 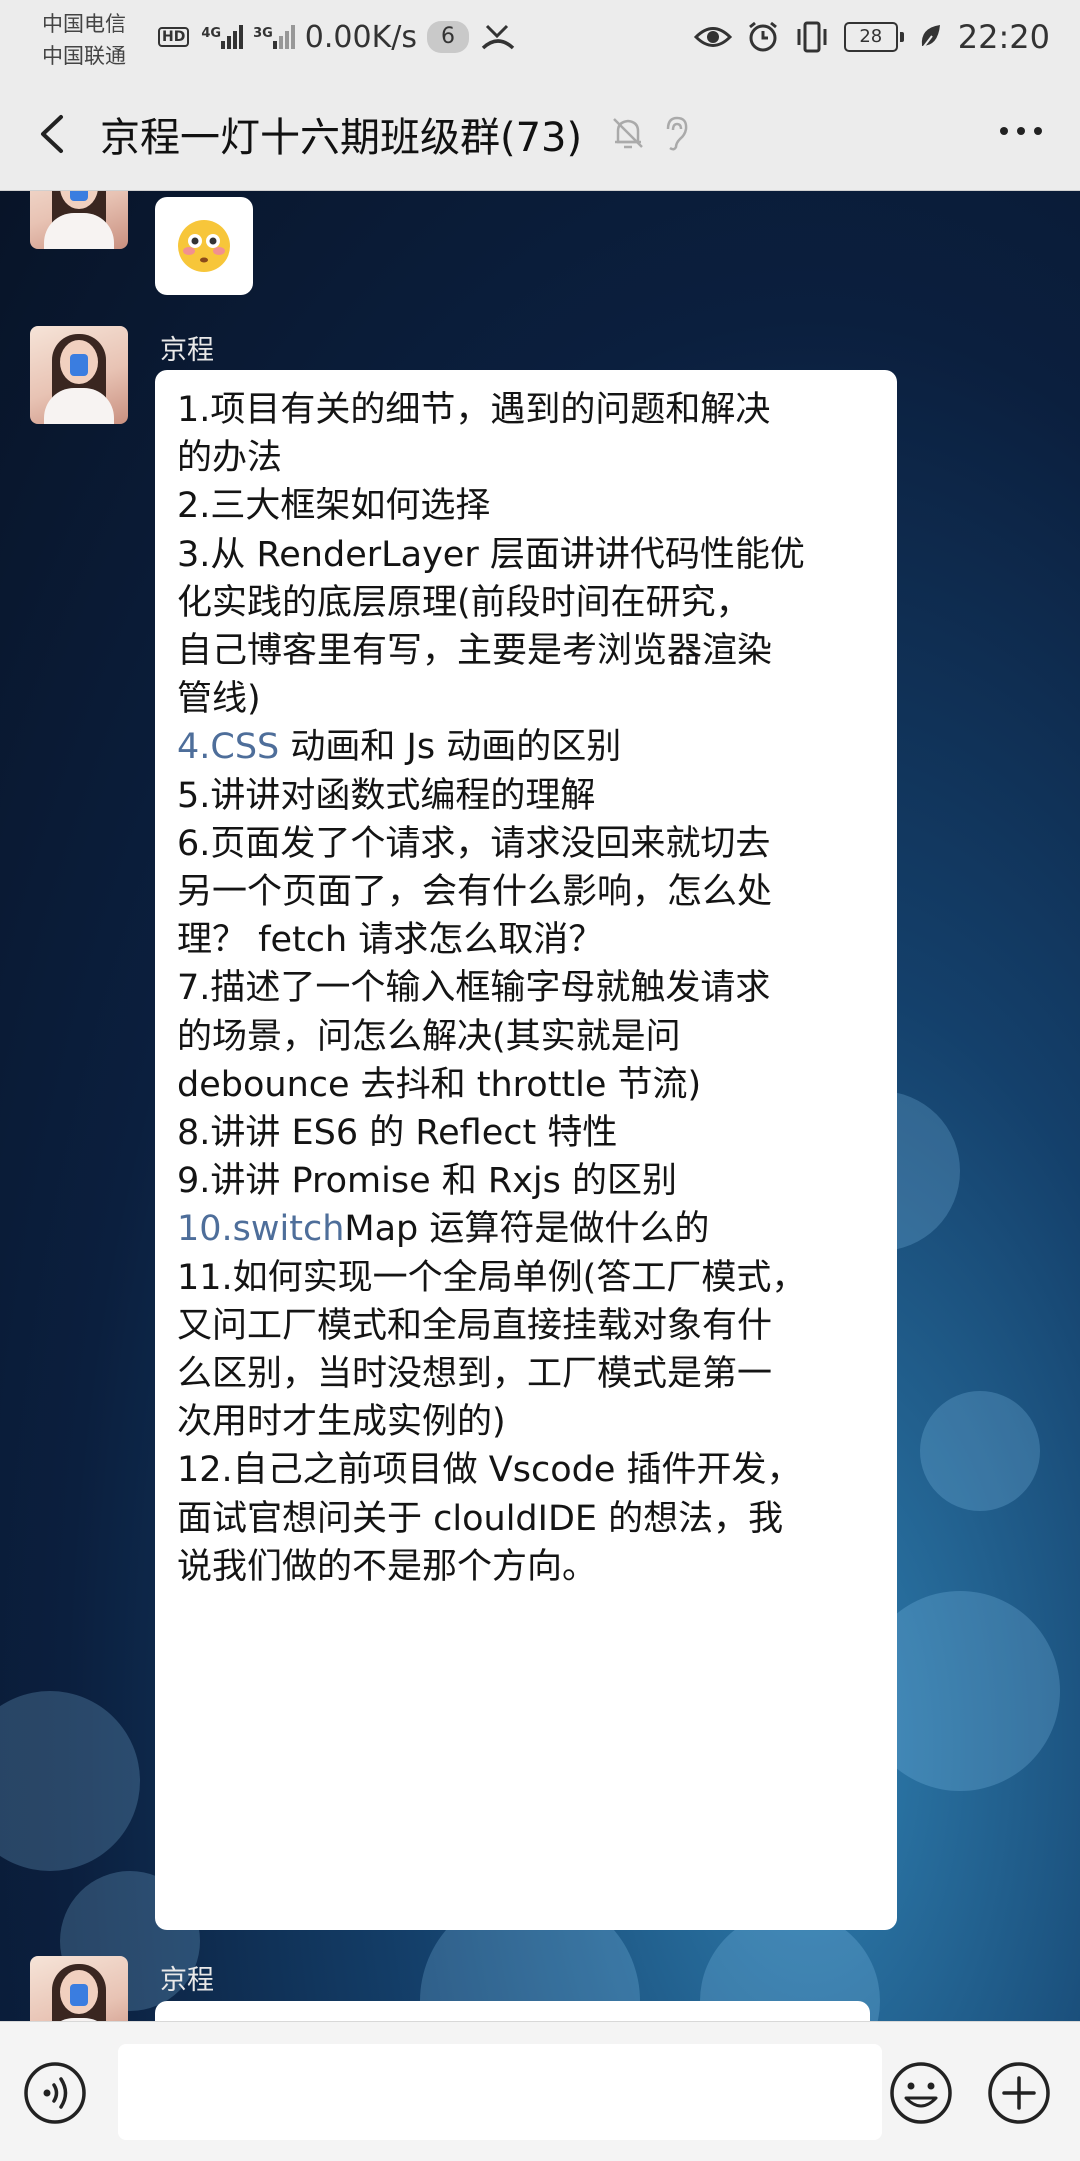 What do you see at coordinates (399, 747) in the screenshot?
I see `message-line: 4.CSS 动画和 Js 动画的区别` at bounding box center [399, 747].